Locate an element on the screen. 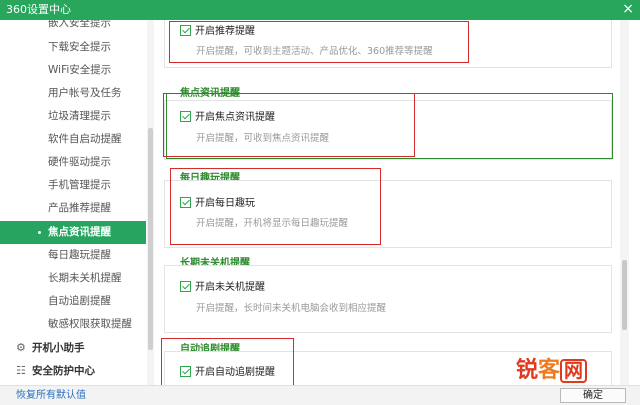 This screenshot has width=640, height=405. checkbox-enable-auto-drama: 开启自动追剧提醒 is located at coordinates (227, 372).